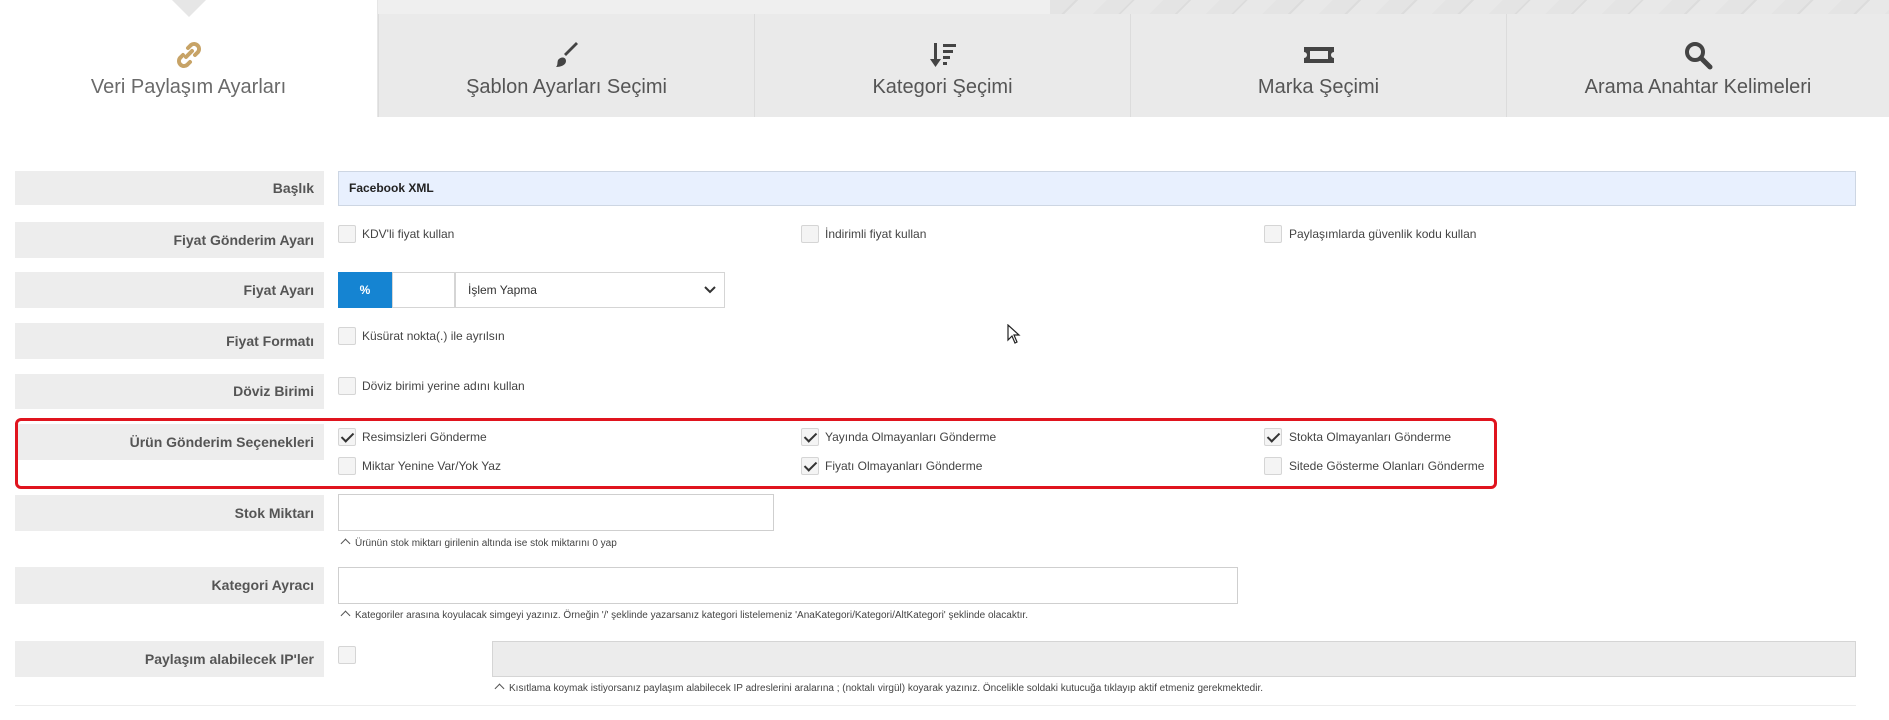 The image size is (1889, 720). What do you see at coordinates (169, 585) in the screenshot?
I see `kategori-ayraci-label: Kategori Ayracı` at bounding box center [169, 585].